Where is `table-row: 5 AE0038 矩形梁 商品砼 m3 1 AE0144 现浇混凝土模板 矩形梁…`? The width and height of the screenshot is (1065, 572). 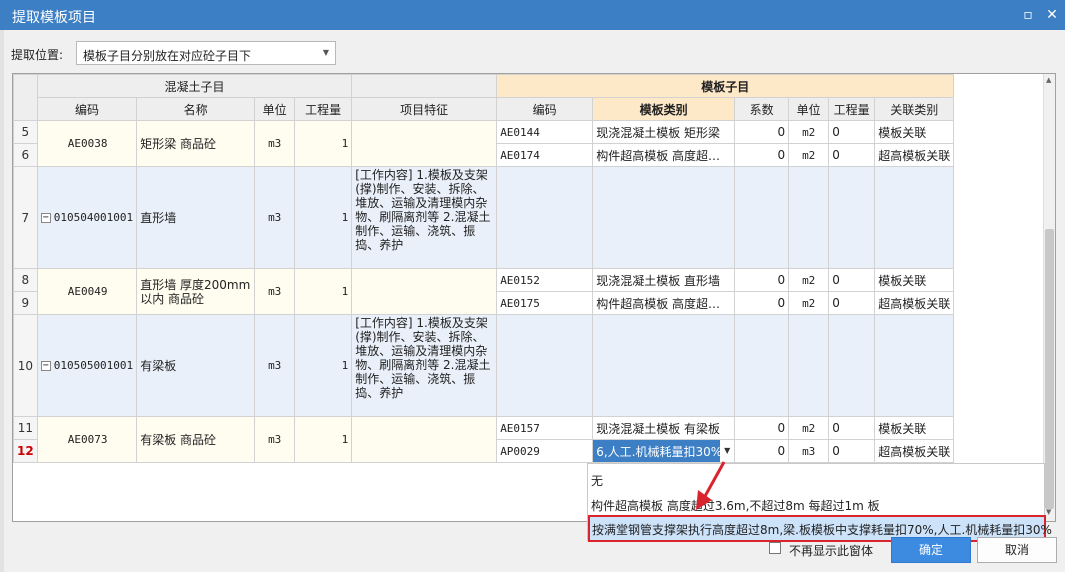
table-row: 5 AE0038 矩形梁 商品砼 m3 1 AE0144 现浇混凝土模板 矩形梁… is located at coordinates (533, 143).